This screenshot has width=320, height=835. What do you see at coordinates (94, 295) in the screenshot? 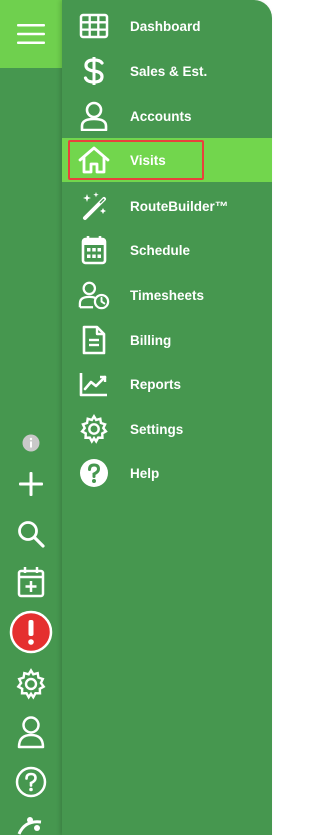
I see `user-clock-icon` at bounding box center [94, 295].